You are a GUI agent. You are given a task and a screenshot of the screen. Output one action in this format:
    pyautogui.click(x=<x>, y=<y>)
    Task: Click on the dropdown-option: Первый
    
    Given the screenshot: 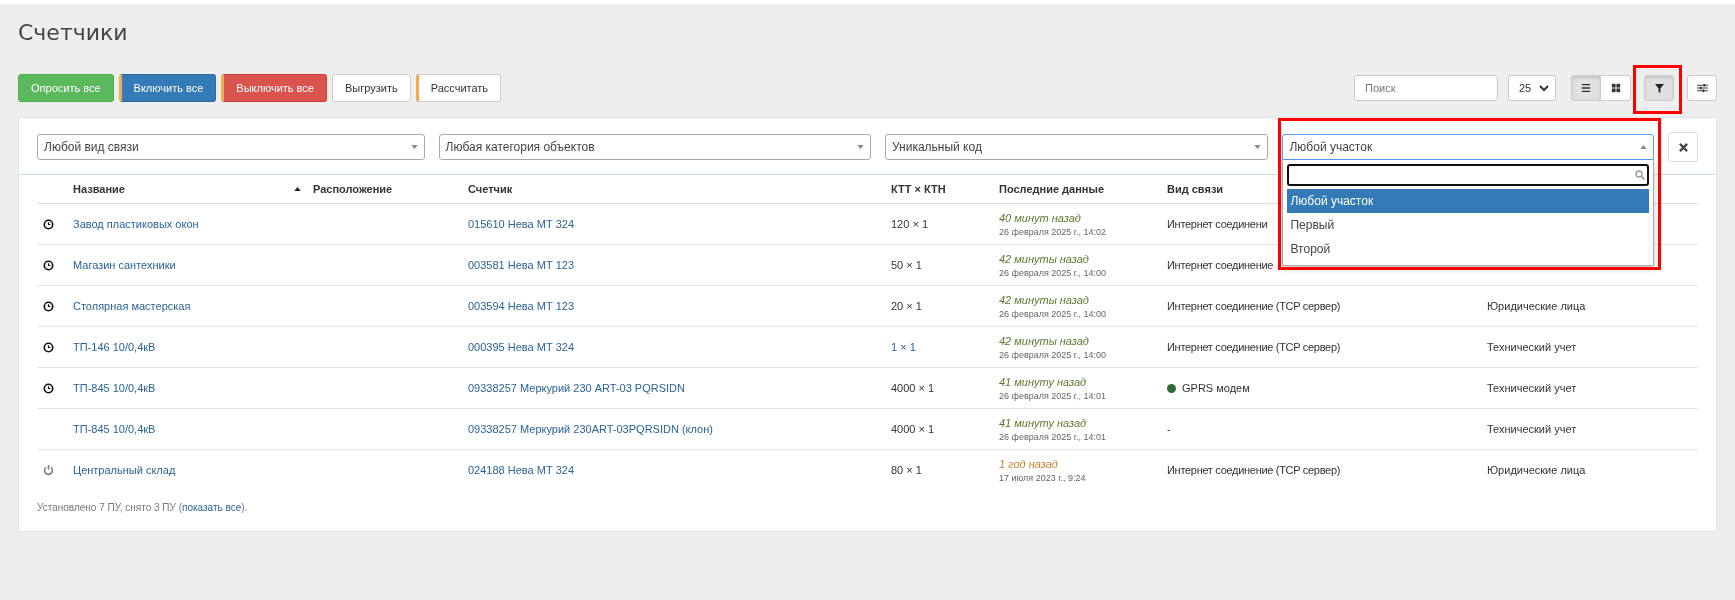 What is the action you would take?
    pyautogui.click(x=1468, y=225)
    